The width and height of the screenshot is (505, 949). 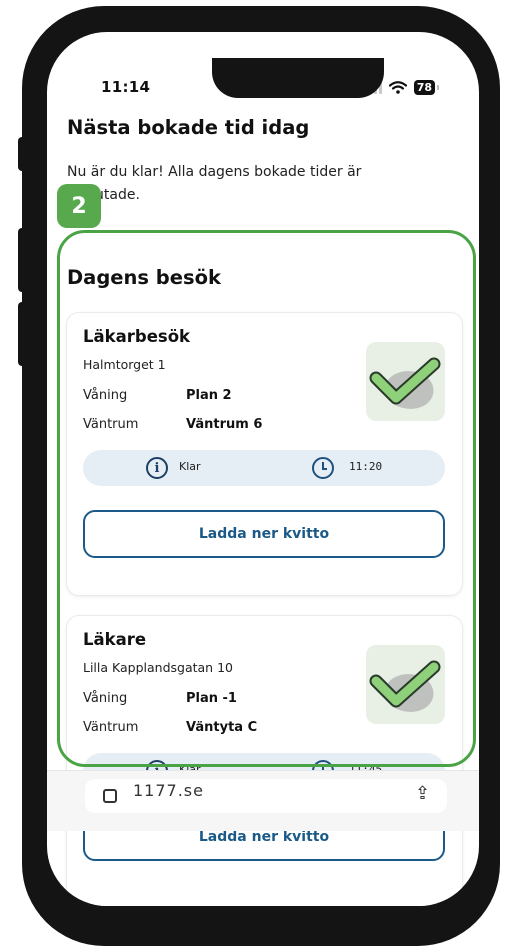 What do you see at coordinates (23, 260) in the screenshot?
I see `volume-up-button` at bounding box center [23, 260].